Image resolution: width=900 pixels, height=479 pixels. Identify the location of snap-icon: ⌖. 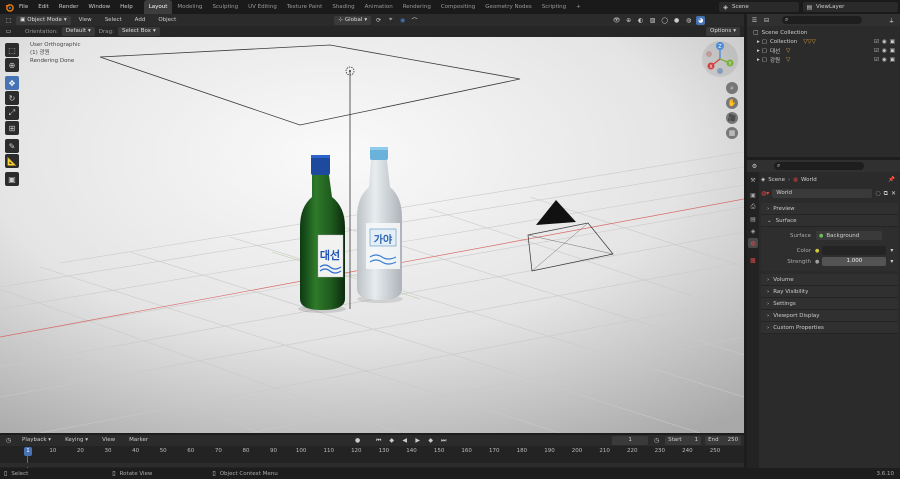
(390, 20).